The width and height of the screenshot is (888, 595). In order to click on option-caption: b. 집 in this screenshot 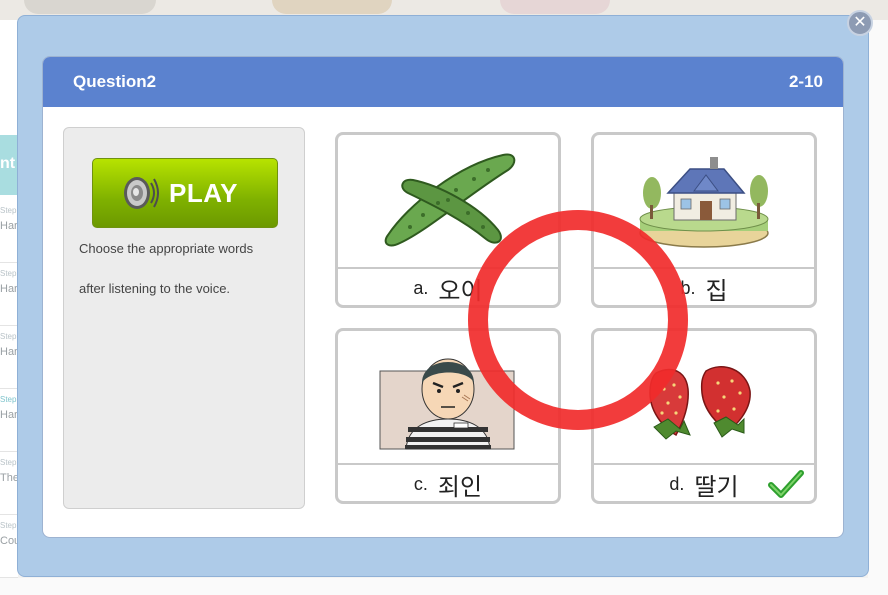, I will do `click(704, 286)`.